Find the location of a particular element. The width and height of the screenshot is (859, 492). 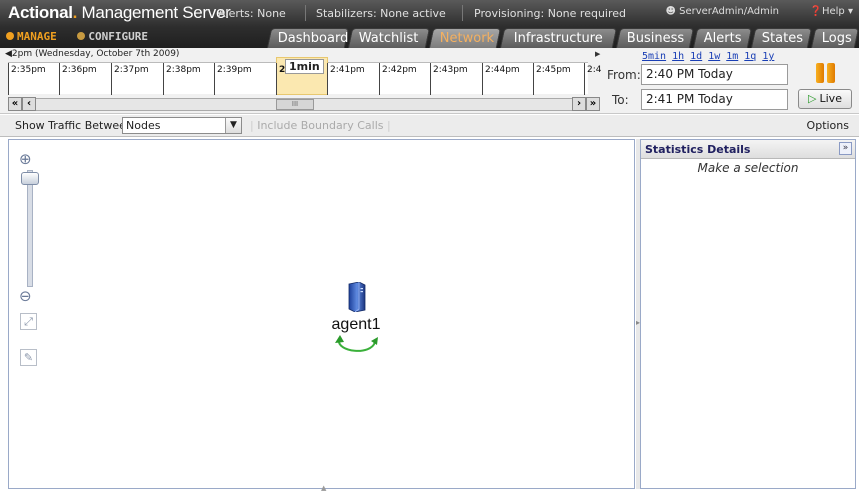

mode-configure-label: CONFIGURE is located at coordinates (118, 36).